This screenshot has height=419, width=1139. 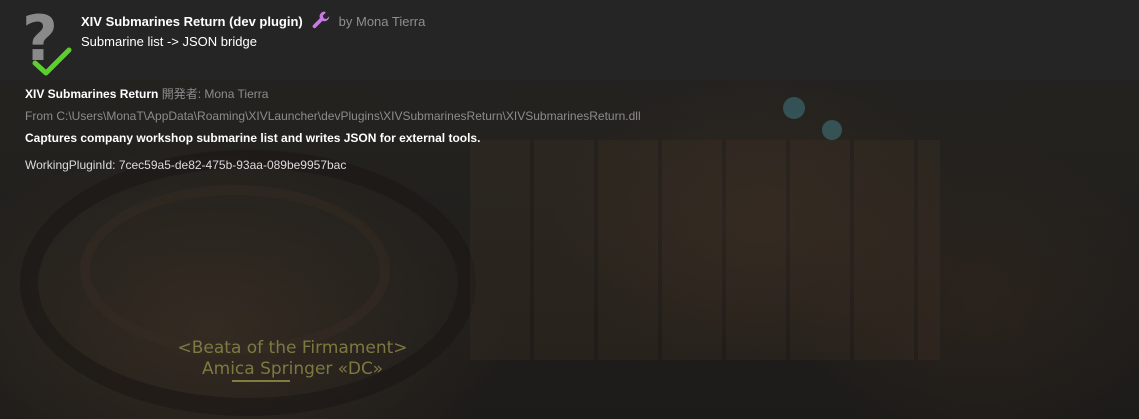 What do you see at coordinates (52, 61) in the screenshot?
I see `checkmark-icon` at bounding box center [52, 61].